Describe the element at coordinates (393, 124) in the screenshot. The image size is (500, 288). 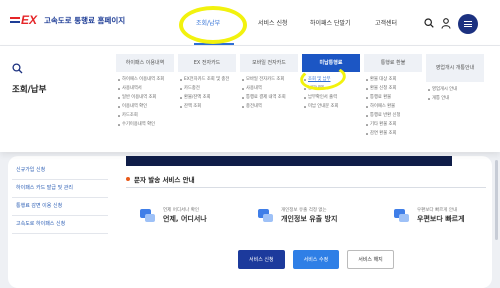
I see `menu-item: 기타 환불 조회` at that location.